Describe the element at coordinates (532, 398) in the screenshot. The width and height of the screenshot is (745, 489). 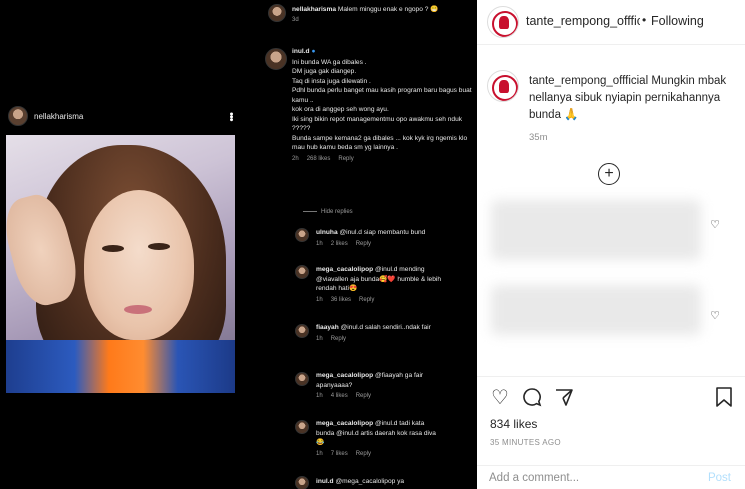
I see `comment-icon` at that location.